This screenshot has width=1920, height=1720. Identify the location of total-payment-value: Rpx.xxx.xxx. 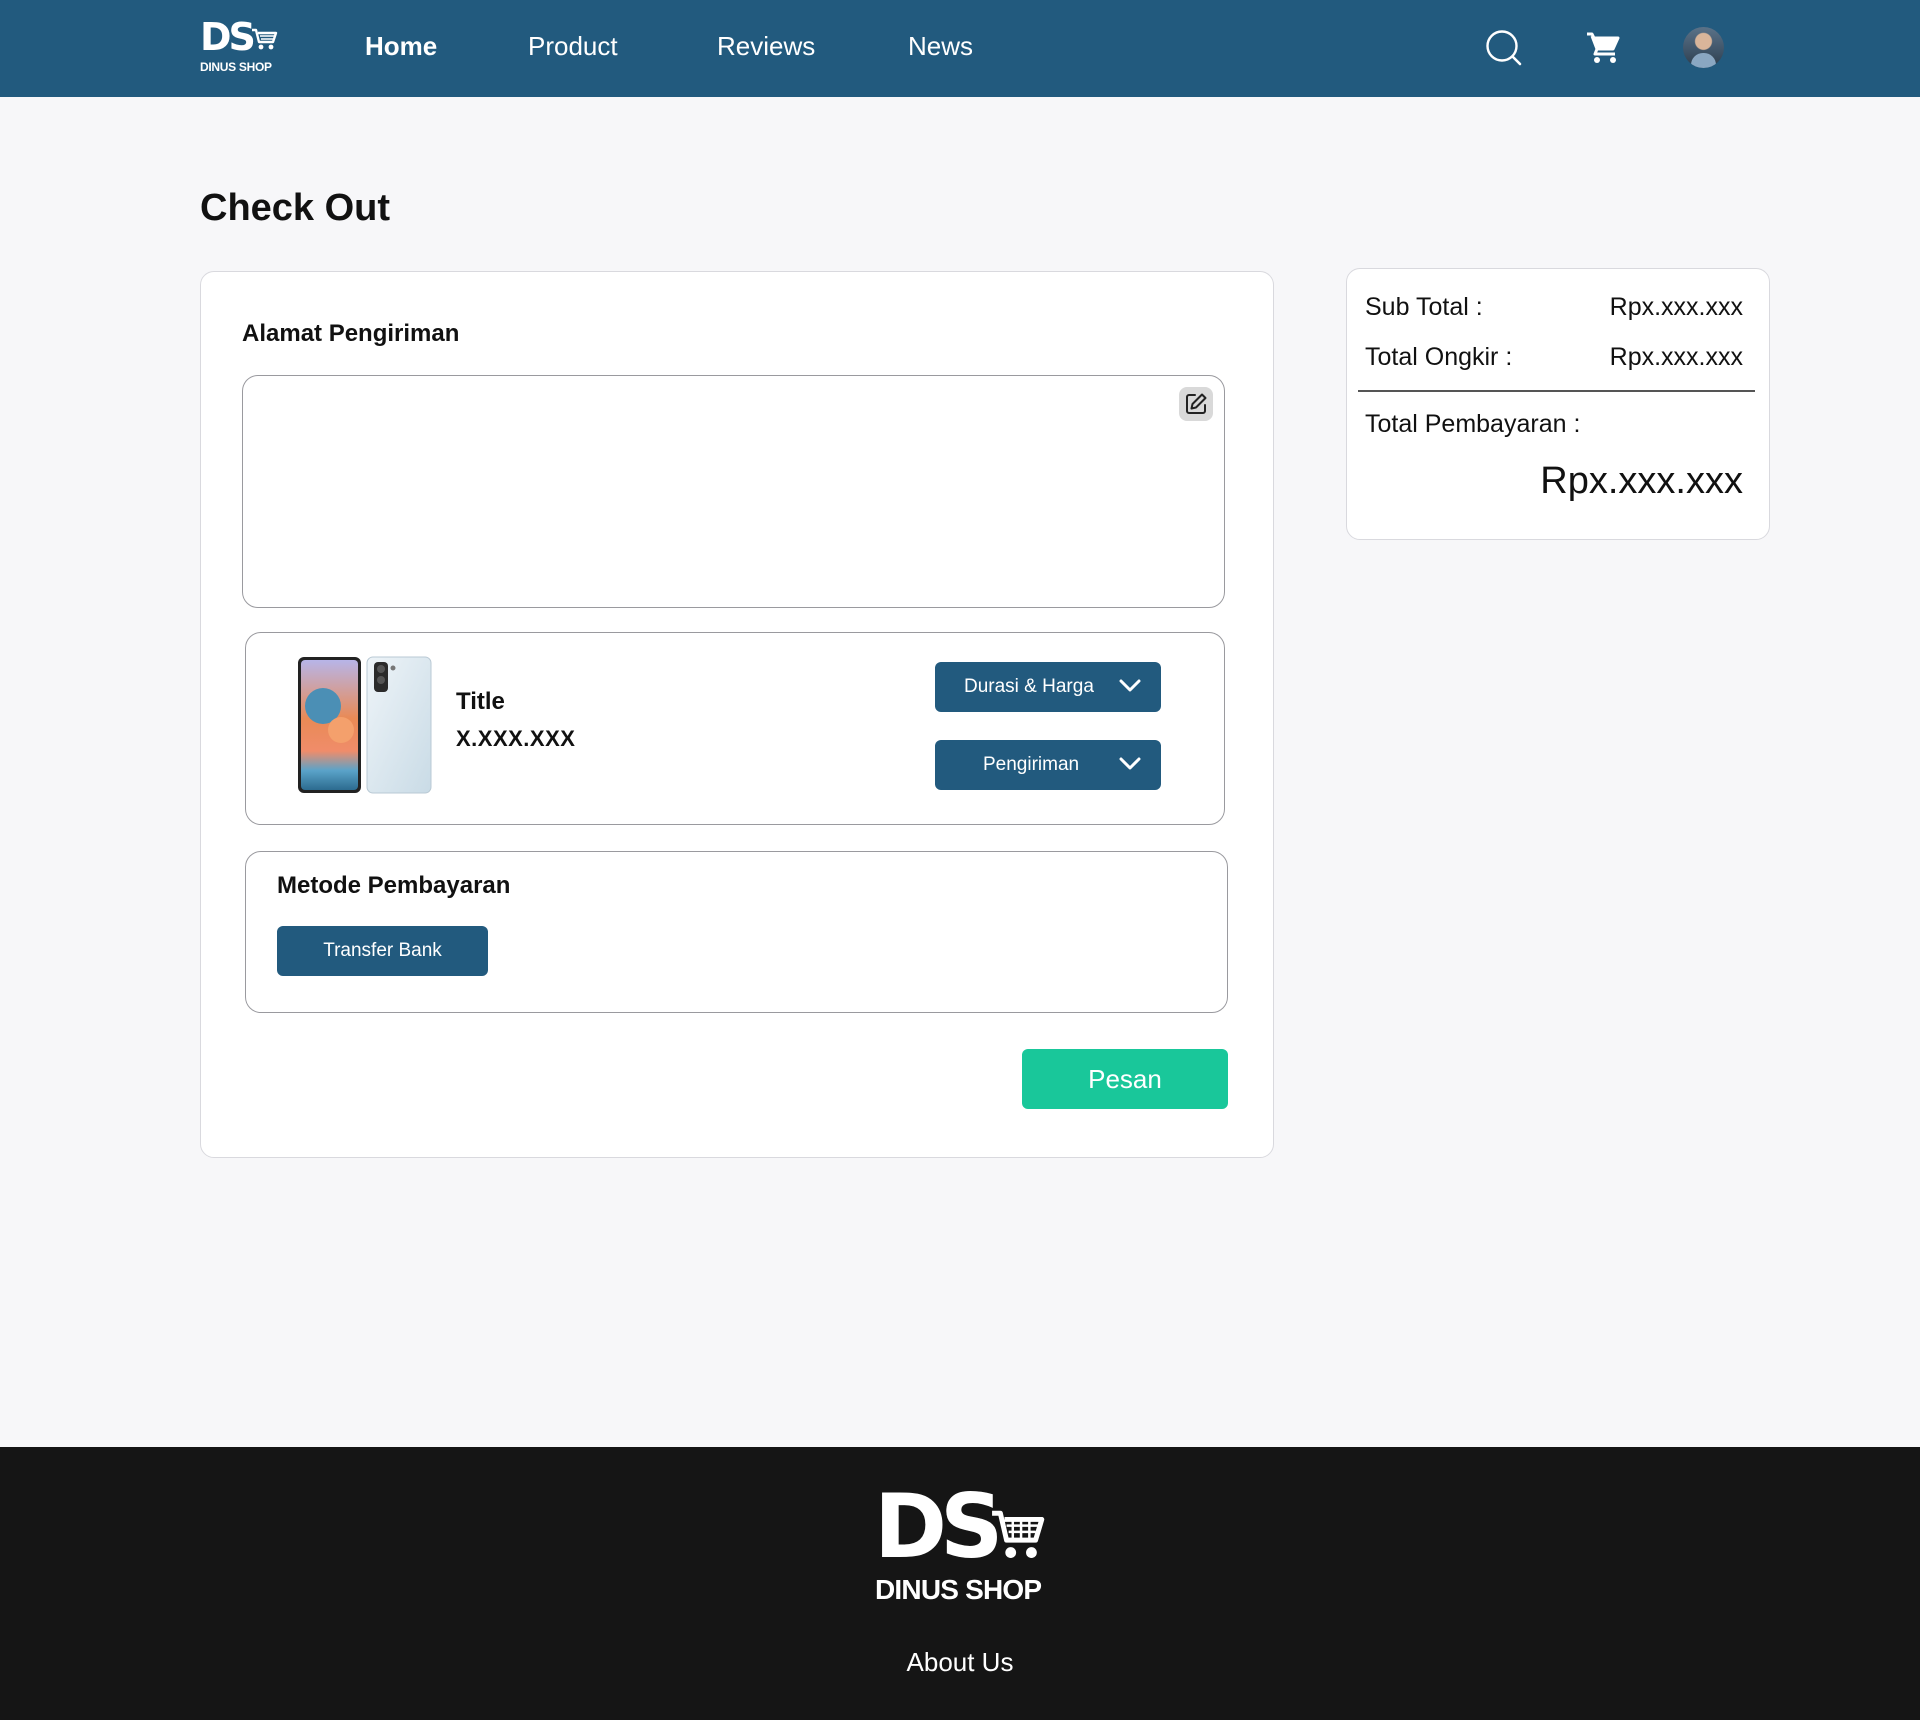
(1641, 481).